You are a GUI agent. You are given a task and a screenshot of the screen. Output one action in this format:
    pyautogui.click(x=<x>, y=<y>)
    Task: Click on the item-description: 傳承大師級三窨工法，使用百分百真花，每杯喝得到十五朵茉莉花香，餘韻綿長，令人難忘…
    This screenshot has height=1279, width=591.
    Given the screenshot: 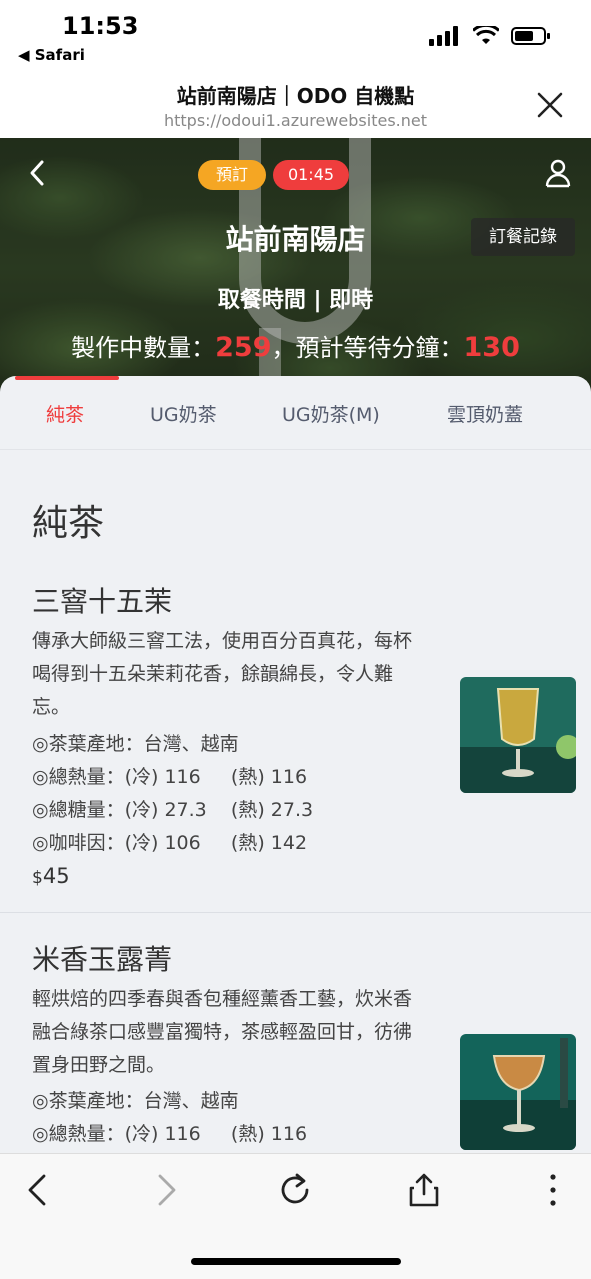 What is the action you would take?
    pyautogui.click(x=222, y=674)
    